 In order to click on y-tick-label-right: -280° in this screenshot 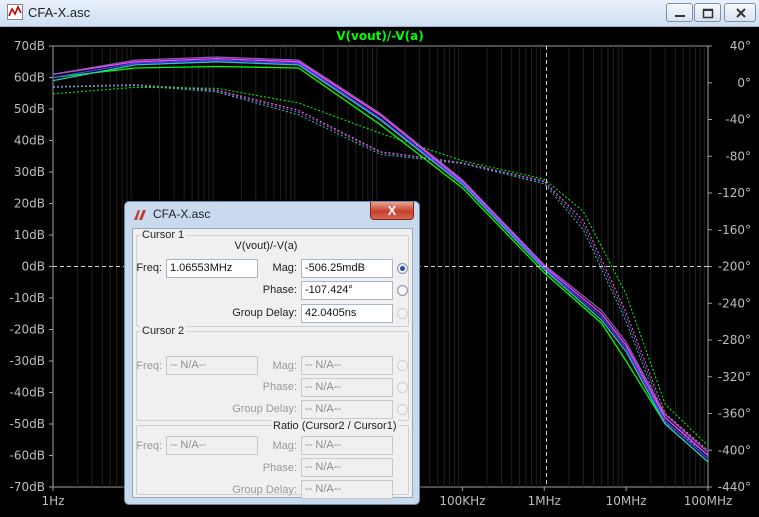, I will do `click(734, 340)`.